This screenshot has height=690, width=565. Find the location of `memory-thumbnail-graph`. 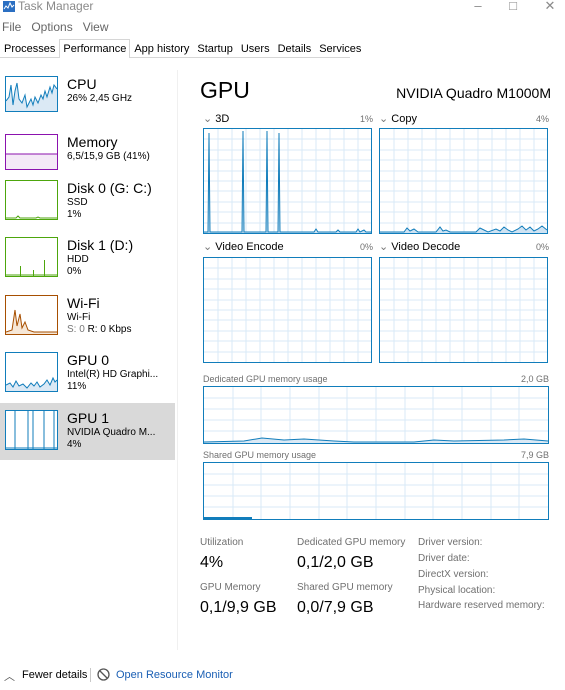

memory-thumbnail-graph is located at coordinates (31, 152).